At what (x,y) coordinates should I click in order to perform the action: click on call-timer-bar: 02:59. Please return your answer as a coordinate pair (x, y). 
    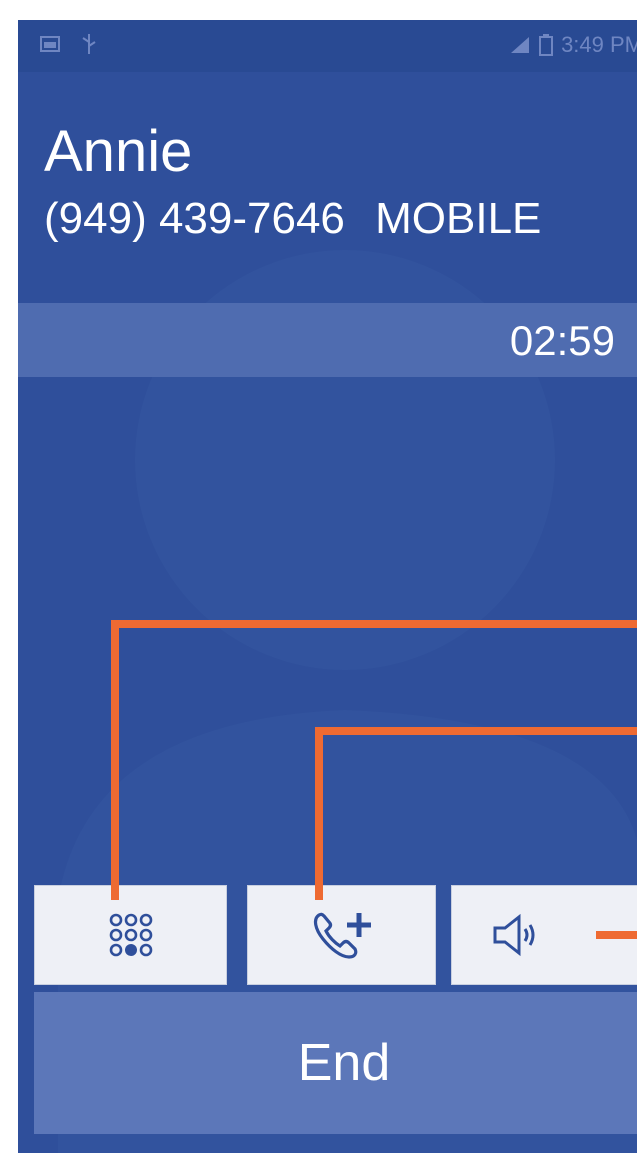
    Looking at the image, I should click on (327, 340).